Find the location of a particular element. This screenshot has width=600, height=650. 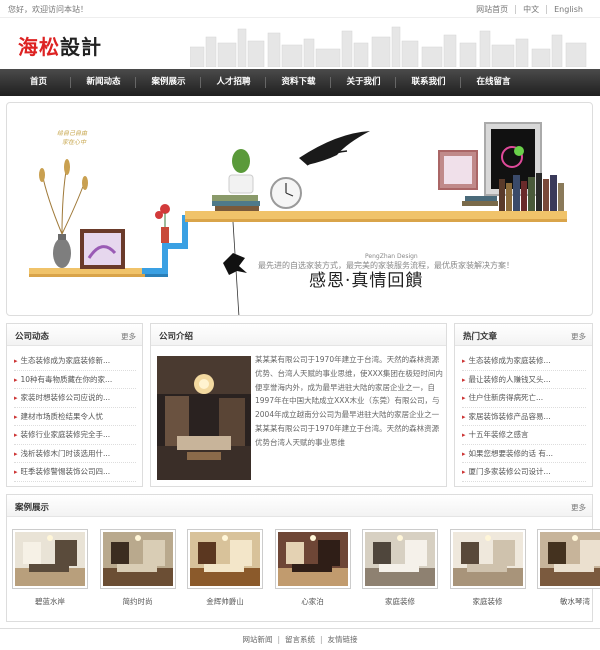

case-item: 金辉帅爵山 is located at coordinates (225, 568).